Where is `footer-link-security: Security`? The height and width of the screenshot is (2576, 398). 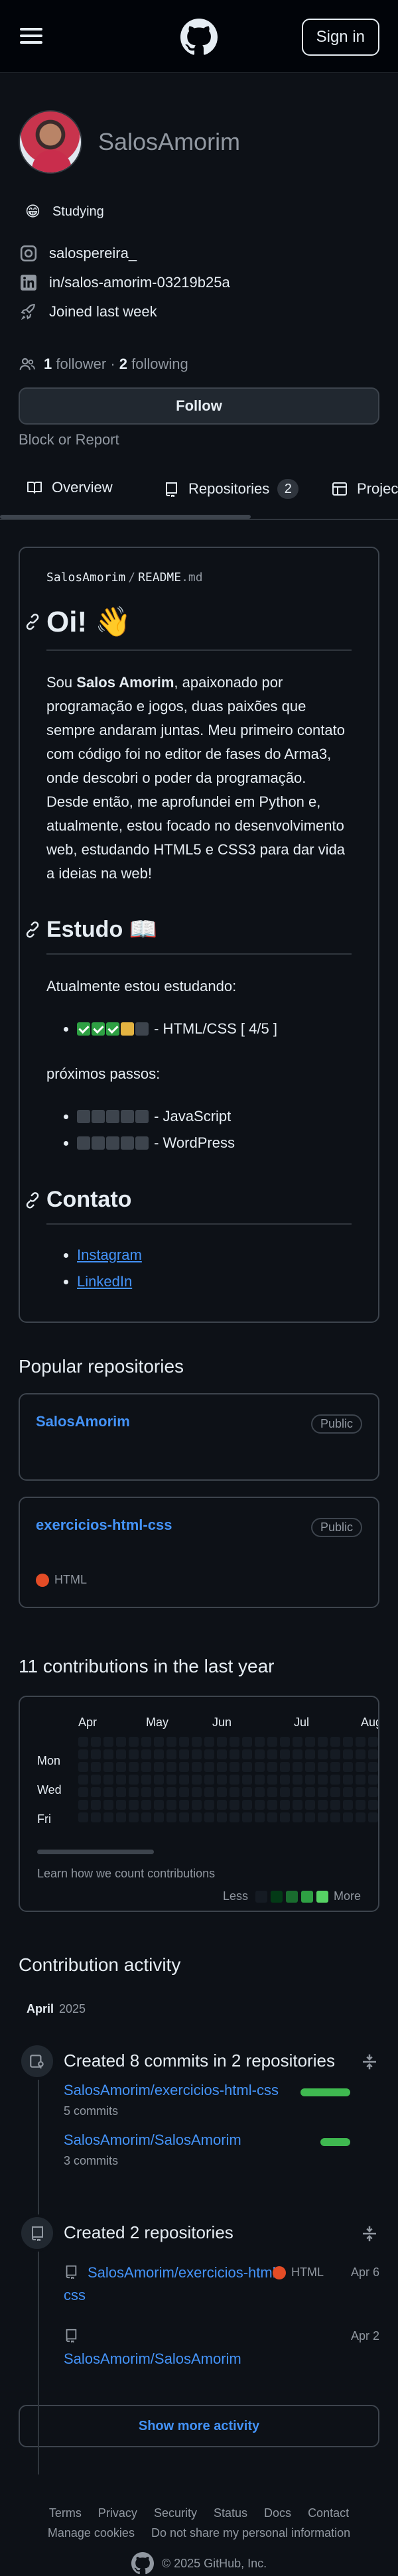
footer-link-security: Security is located at coordinates (175, 2513).